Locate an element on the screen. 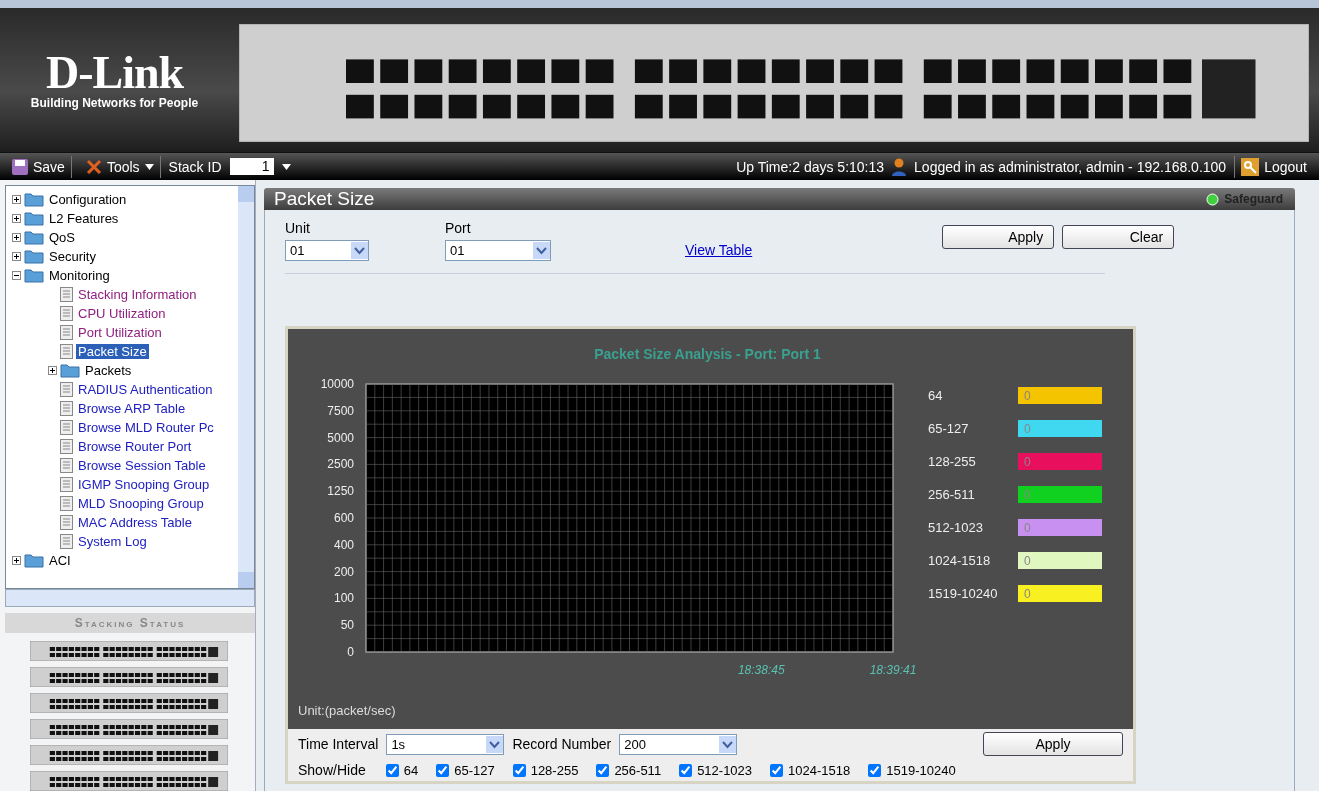  axis-label: 50 is located at coordinates (347, 625).